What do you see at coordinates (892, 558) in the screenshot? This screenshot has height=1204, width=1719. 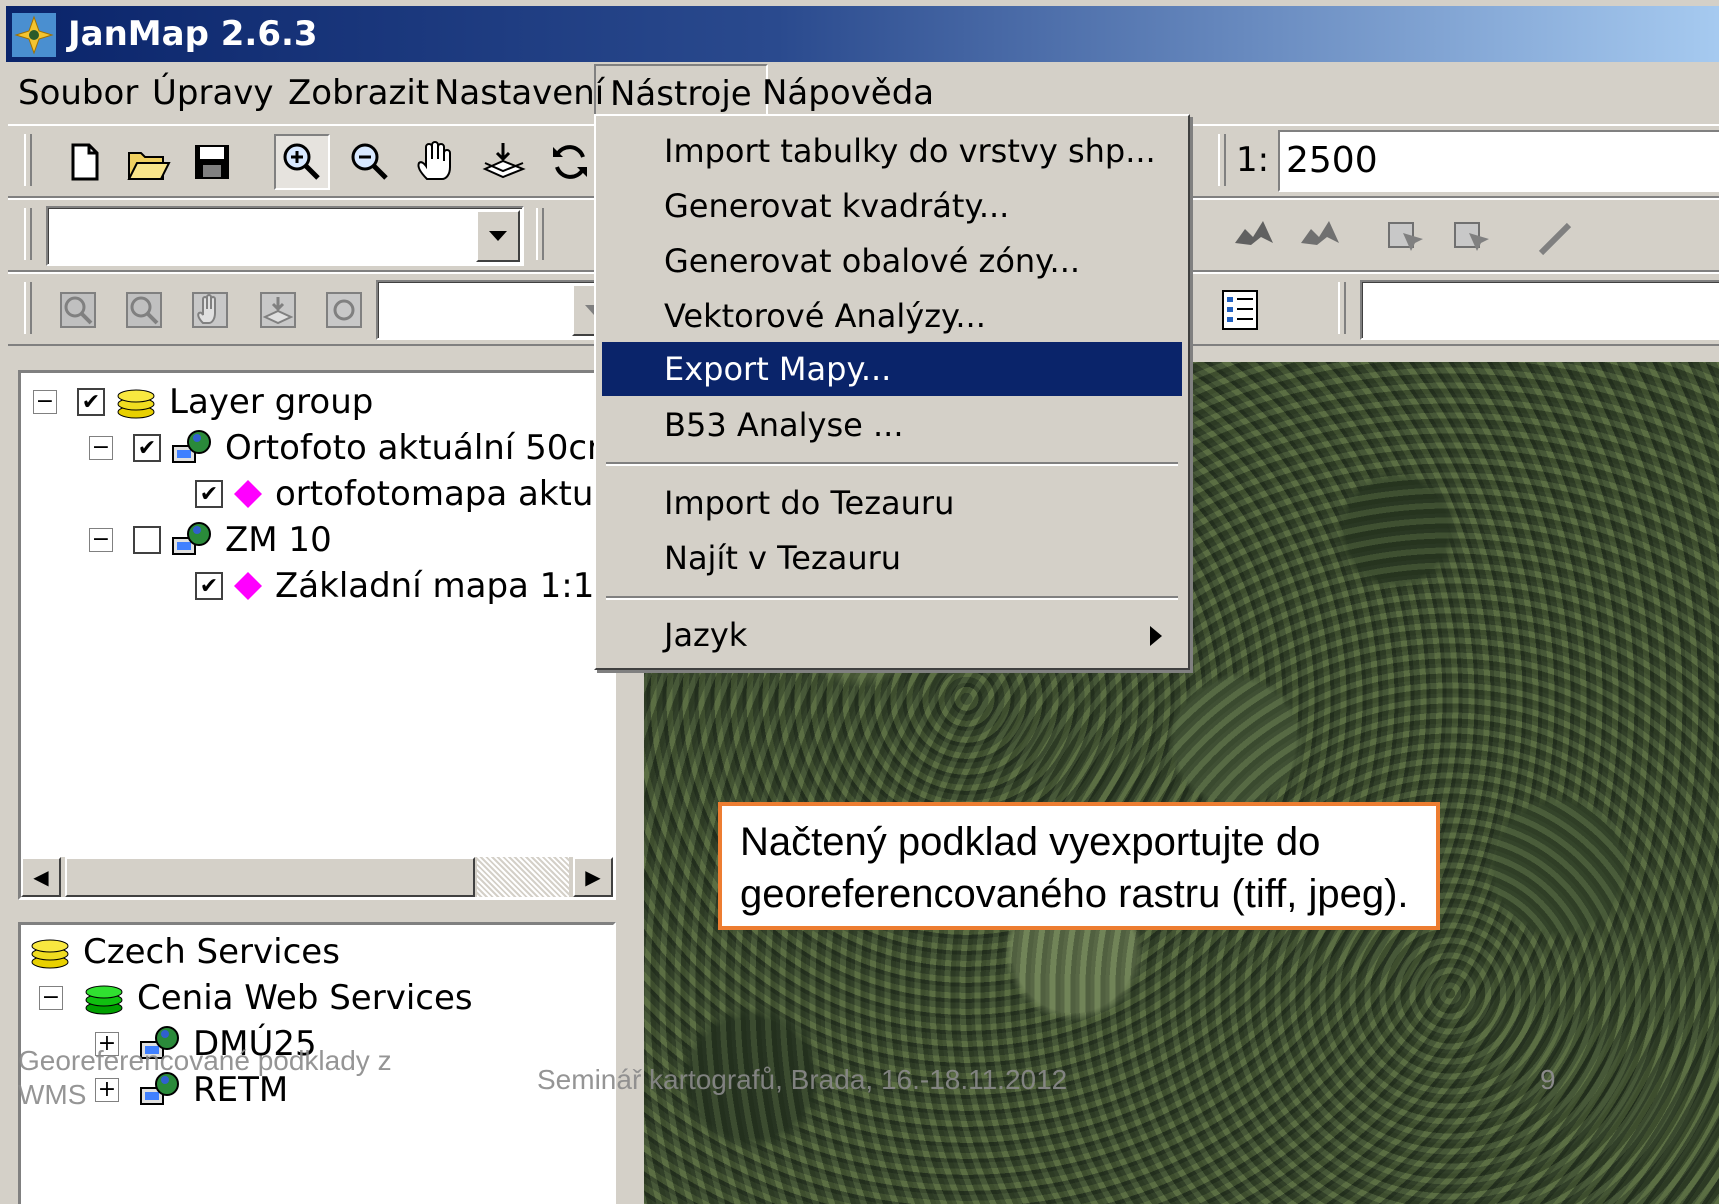 I see `menu-item-najit-tezaur: Najít v Tezauru` at bounding box center [892, 558].